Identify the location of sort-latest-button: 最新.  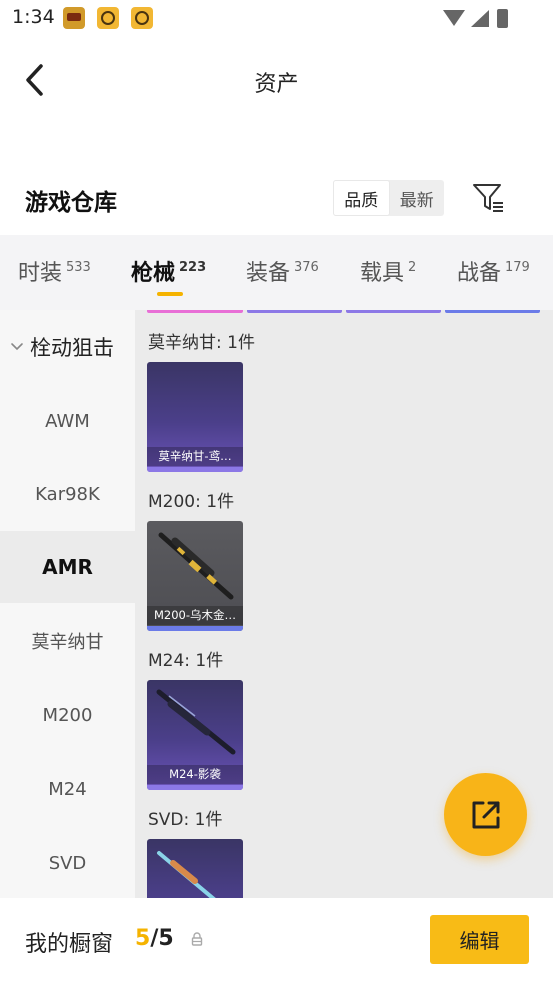
(417, 198).